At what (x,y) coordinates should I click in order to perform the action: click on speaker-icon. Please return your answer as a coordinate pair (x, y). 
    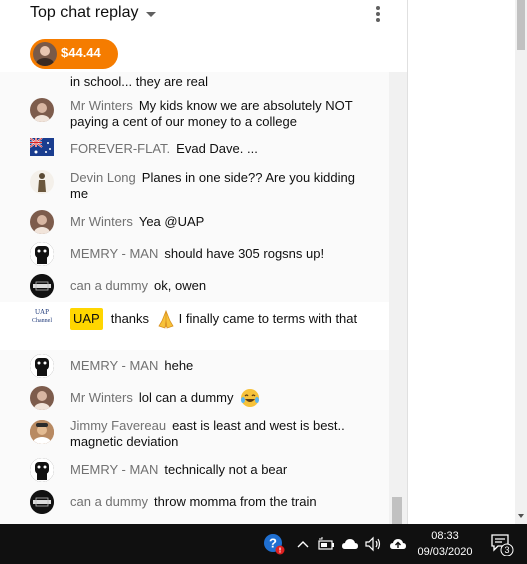
    Looking at the image, I should click on (373, 544).